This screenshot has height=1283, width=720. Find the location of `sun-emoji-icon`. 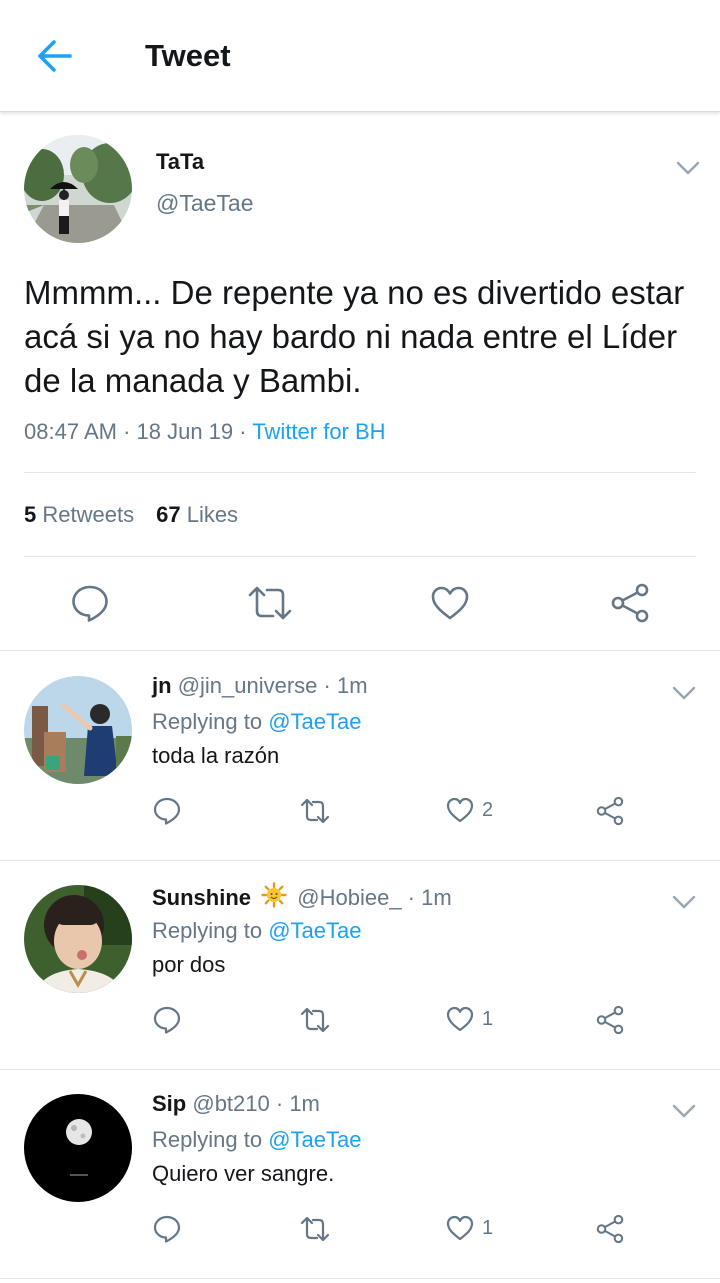

sun-emoji-icon is located at coordinates (274, 895).